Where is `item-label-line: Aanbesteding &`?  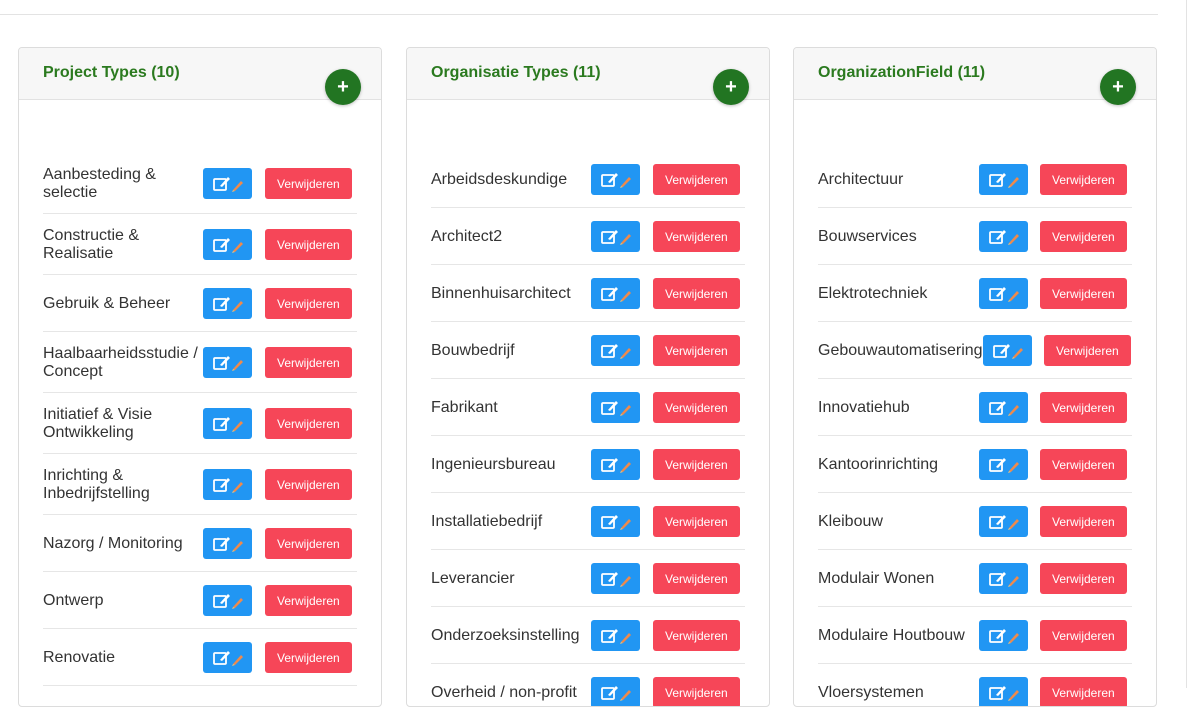 item-label-line: Aanbesteding & is located at coordinates (99, 174).